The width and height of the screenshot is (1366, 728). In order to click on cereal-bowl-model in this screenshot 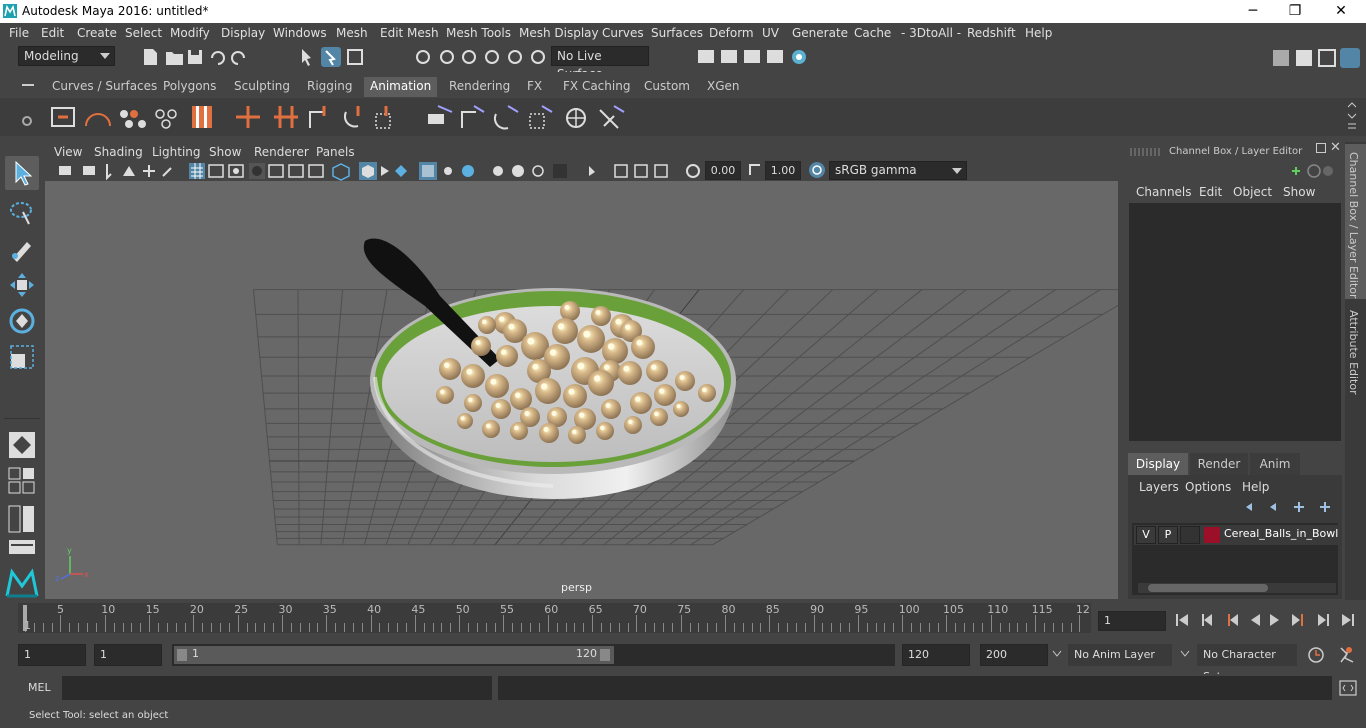, I will do `click(549, 368)`.